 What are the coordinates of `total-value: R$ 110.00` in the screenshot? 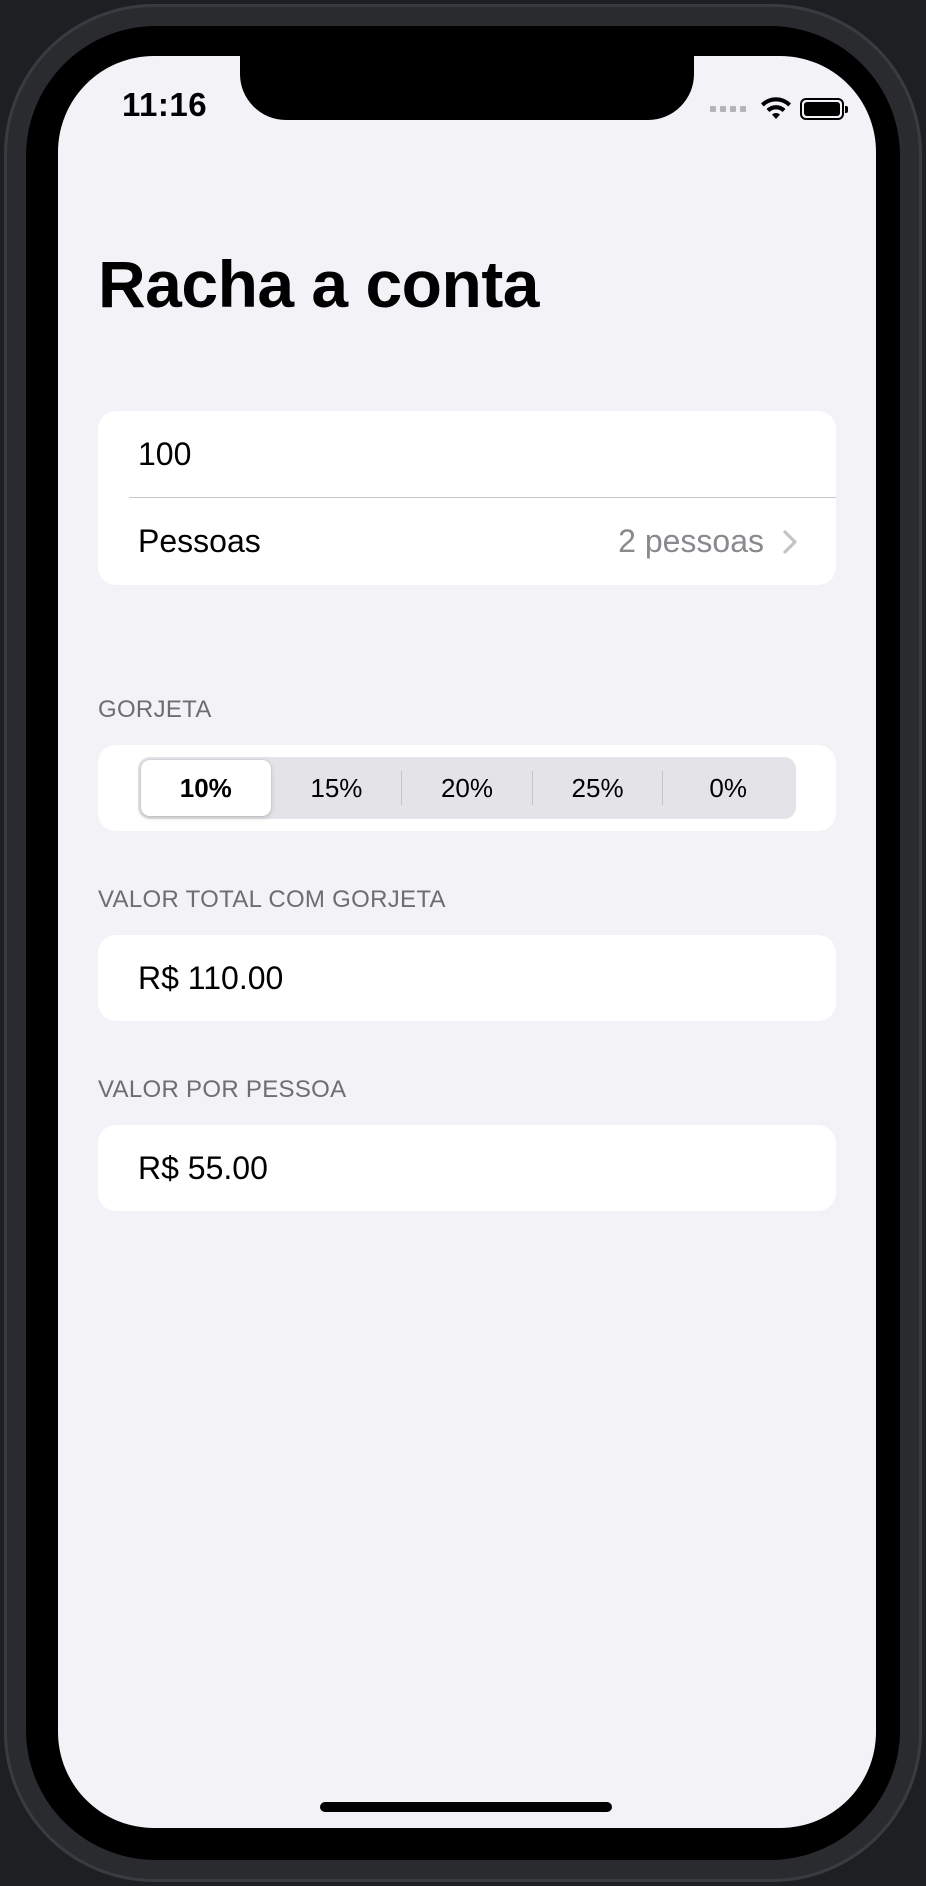 It's located at (211, 977).